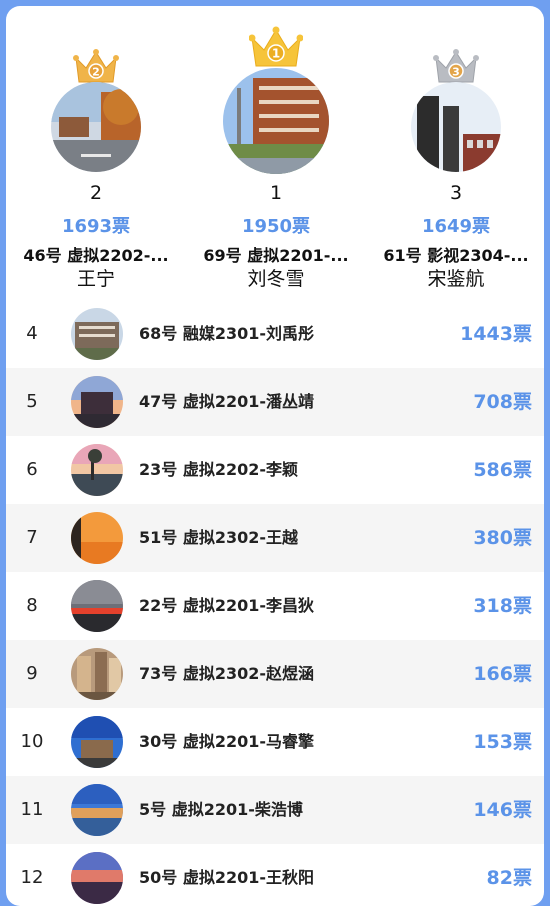 The height and width of the screenshot is (906, 550). Describe the element at coordinates (219, 537) in the screenshot. I see `candidate-info: 51号 虚拟2302-王越` at that location.